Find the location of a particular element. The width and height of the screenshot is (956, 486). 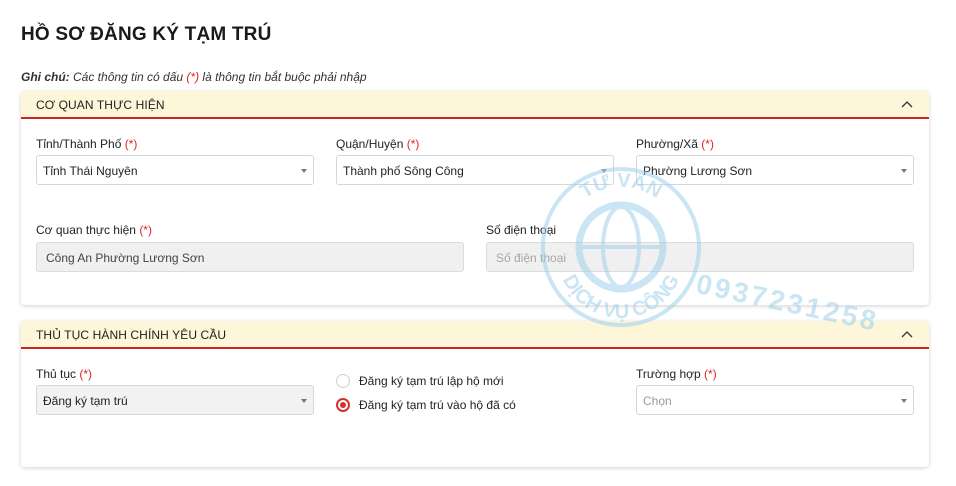

procedure-section-title: THỦ TỤC HÀNH CHÍNH YÊU CẦU is located at coordinates (131, 335).